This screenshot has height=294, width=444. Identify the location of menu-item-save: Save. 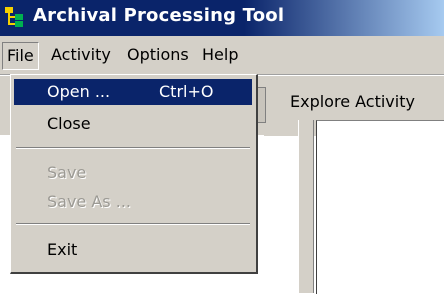
(133, 173).